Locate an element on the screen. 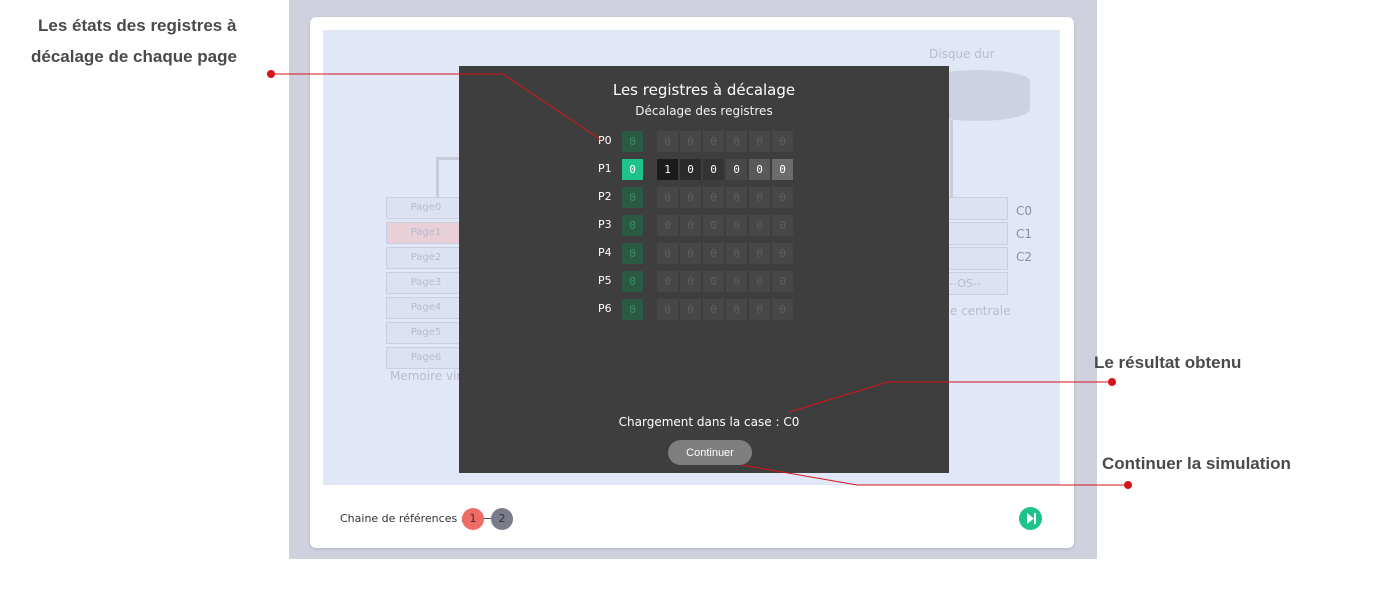  annotation-registers-states-line2: décalage de chaque page is located at coordinates (134, 56).